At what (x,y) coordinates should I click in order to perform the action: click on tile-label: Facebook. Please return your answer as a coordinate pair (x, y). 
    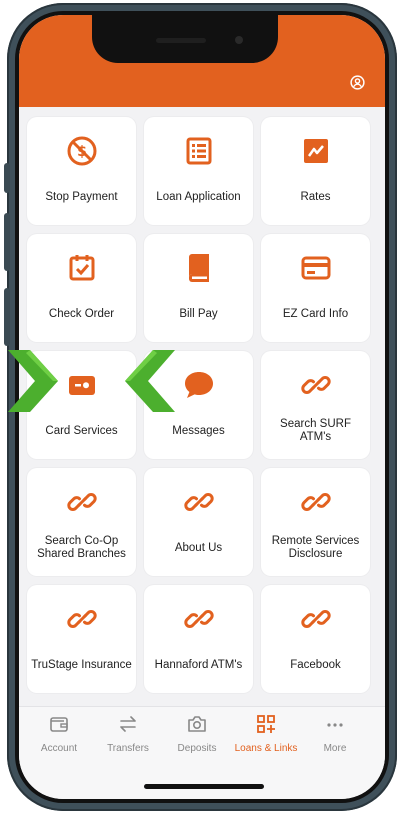
    Looking at the image, I should click on (315, 664).